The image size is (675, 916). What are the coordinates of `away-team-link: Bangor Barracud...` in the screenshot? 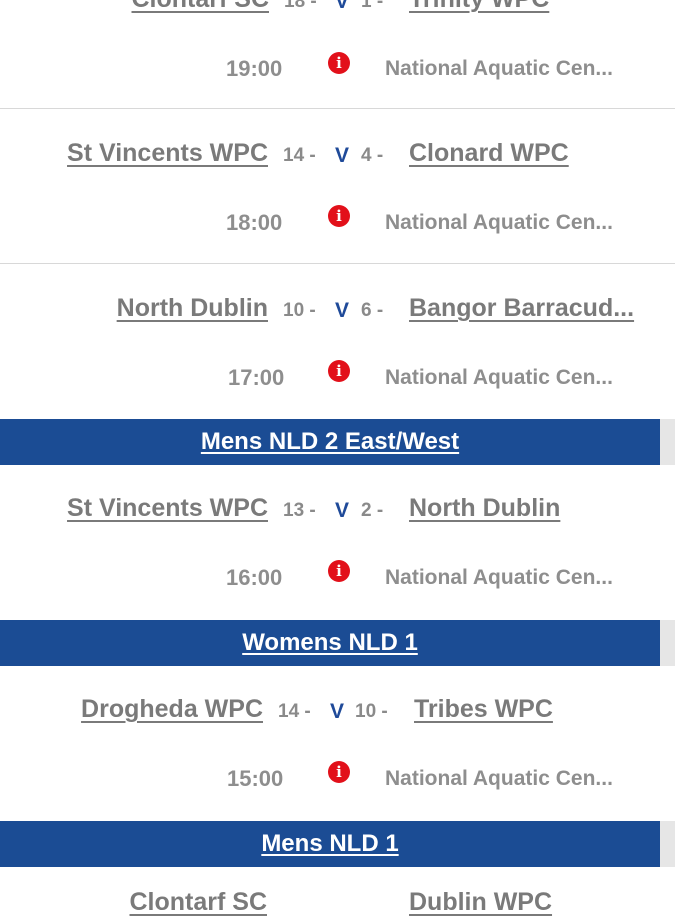 It's located at (521, 308).